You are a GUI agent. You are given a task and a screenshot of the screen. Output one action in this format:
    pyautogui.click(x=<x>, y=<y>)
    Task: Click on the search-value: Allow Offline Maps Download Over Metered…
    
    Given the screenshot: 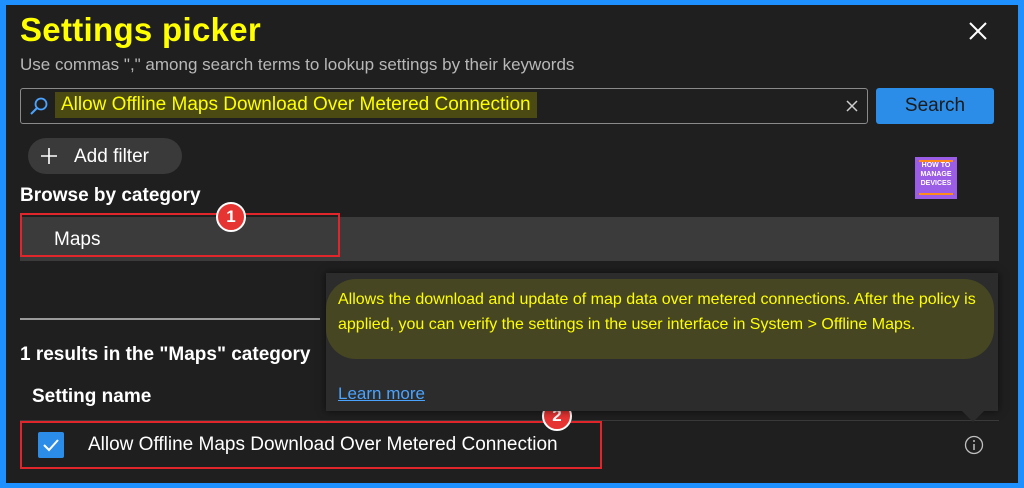 What is the action you would take?
    pyautogui.click(x=296, y=105)
    